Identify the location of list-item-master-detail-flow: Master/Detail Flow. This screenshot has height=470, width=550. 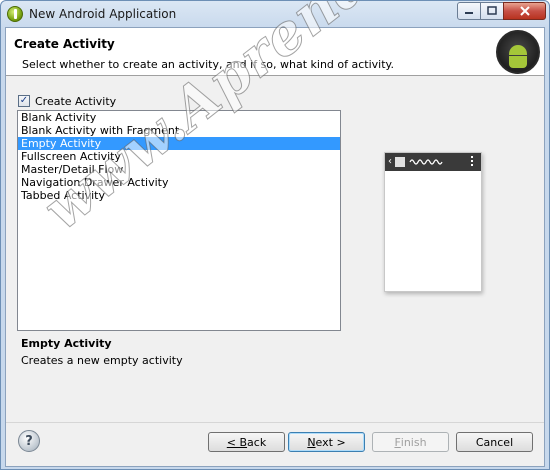
(179, 169).